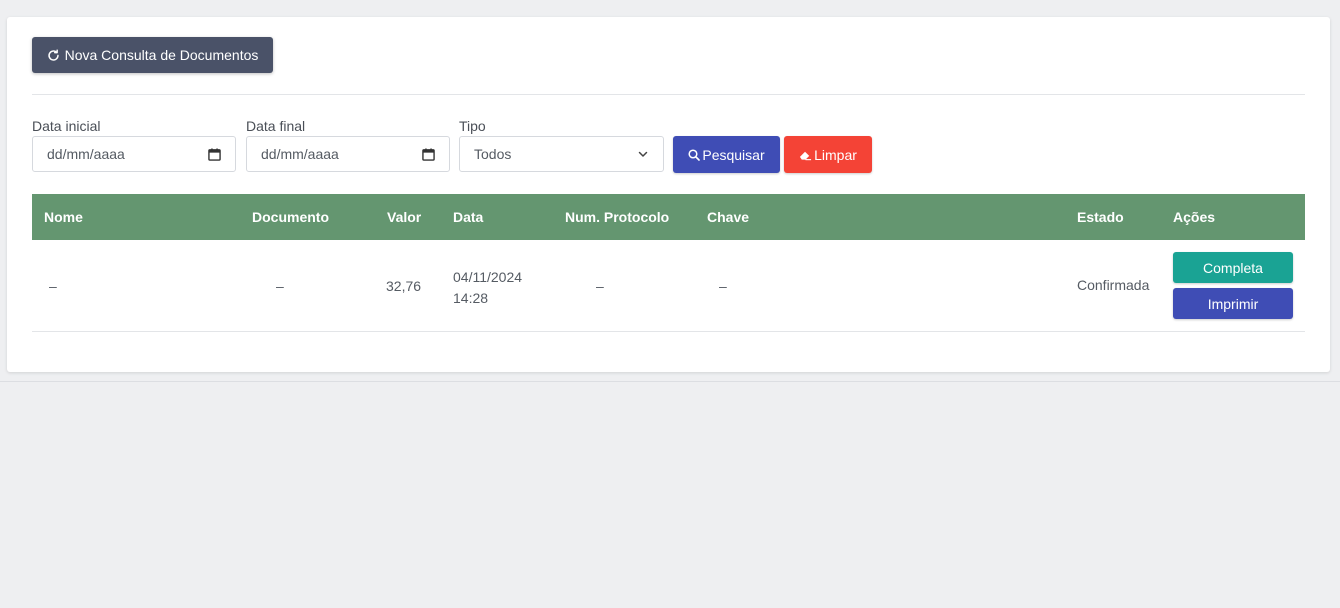  I want to click on end-date-placeholder: dd/mm/aaaa, so click(300, 154).